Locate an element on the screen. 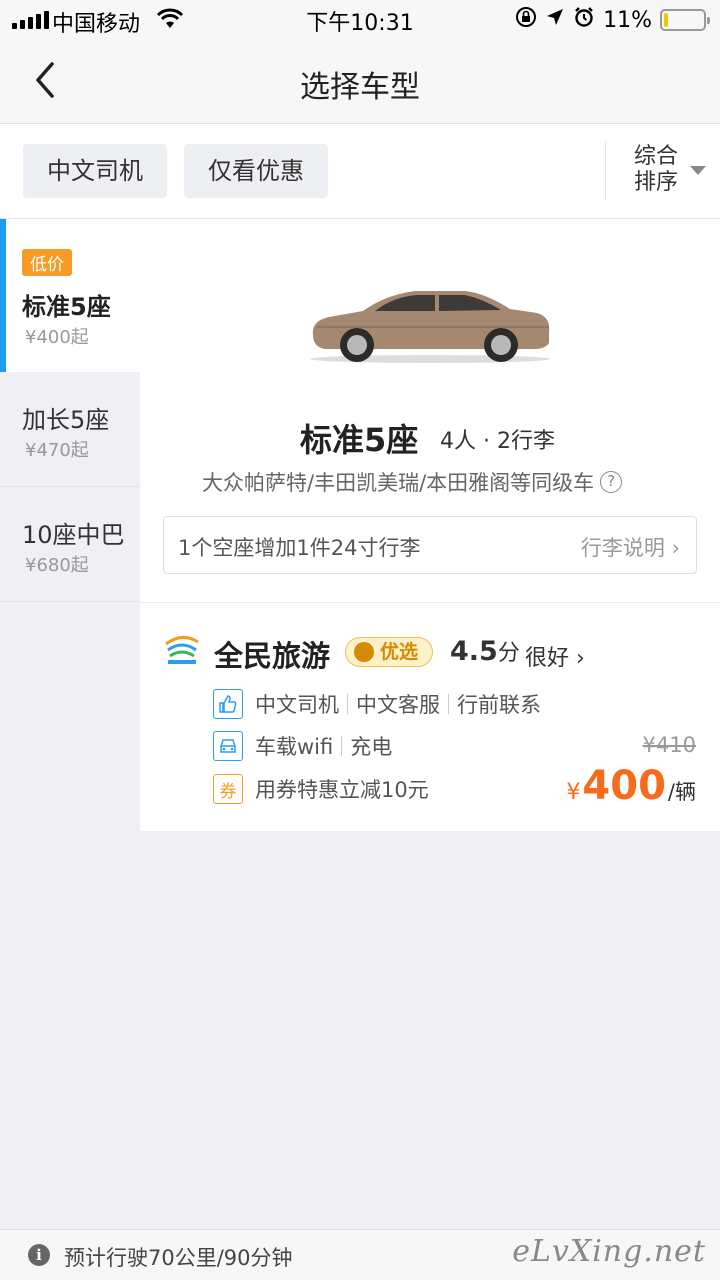 The width and height of the screenshot is (720, 1280). coupon-row: 券 用券特惠立减10元 is located at coordinates (321, 789).